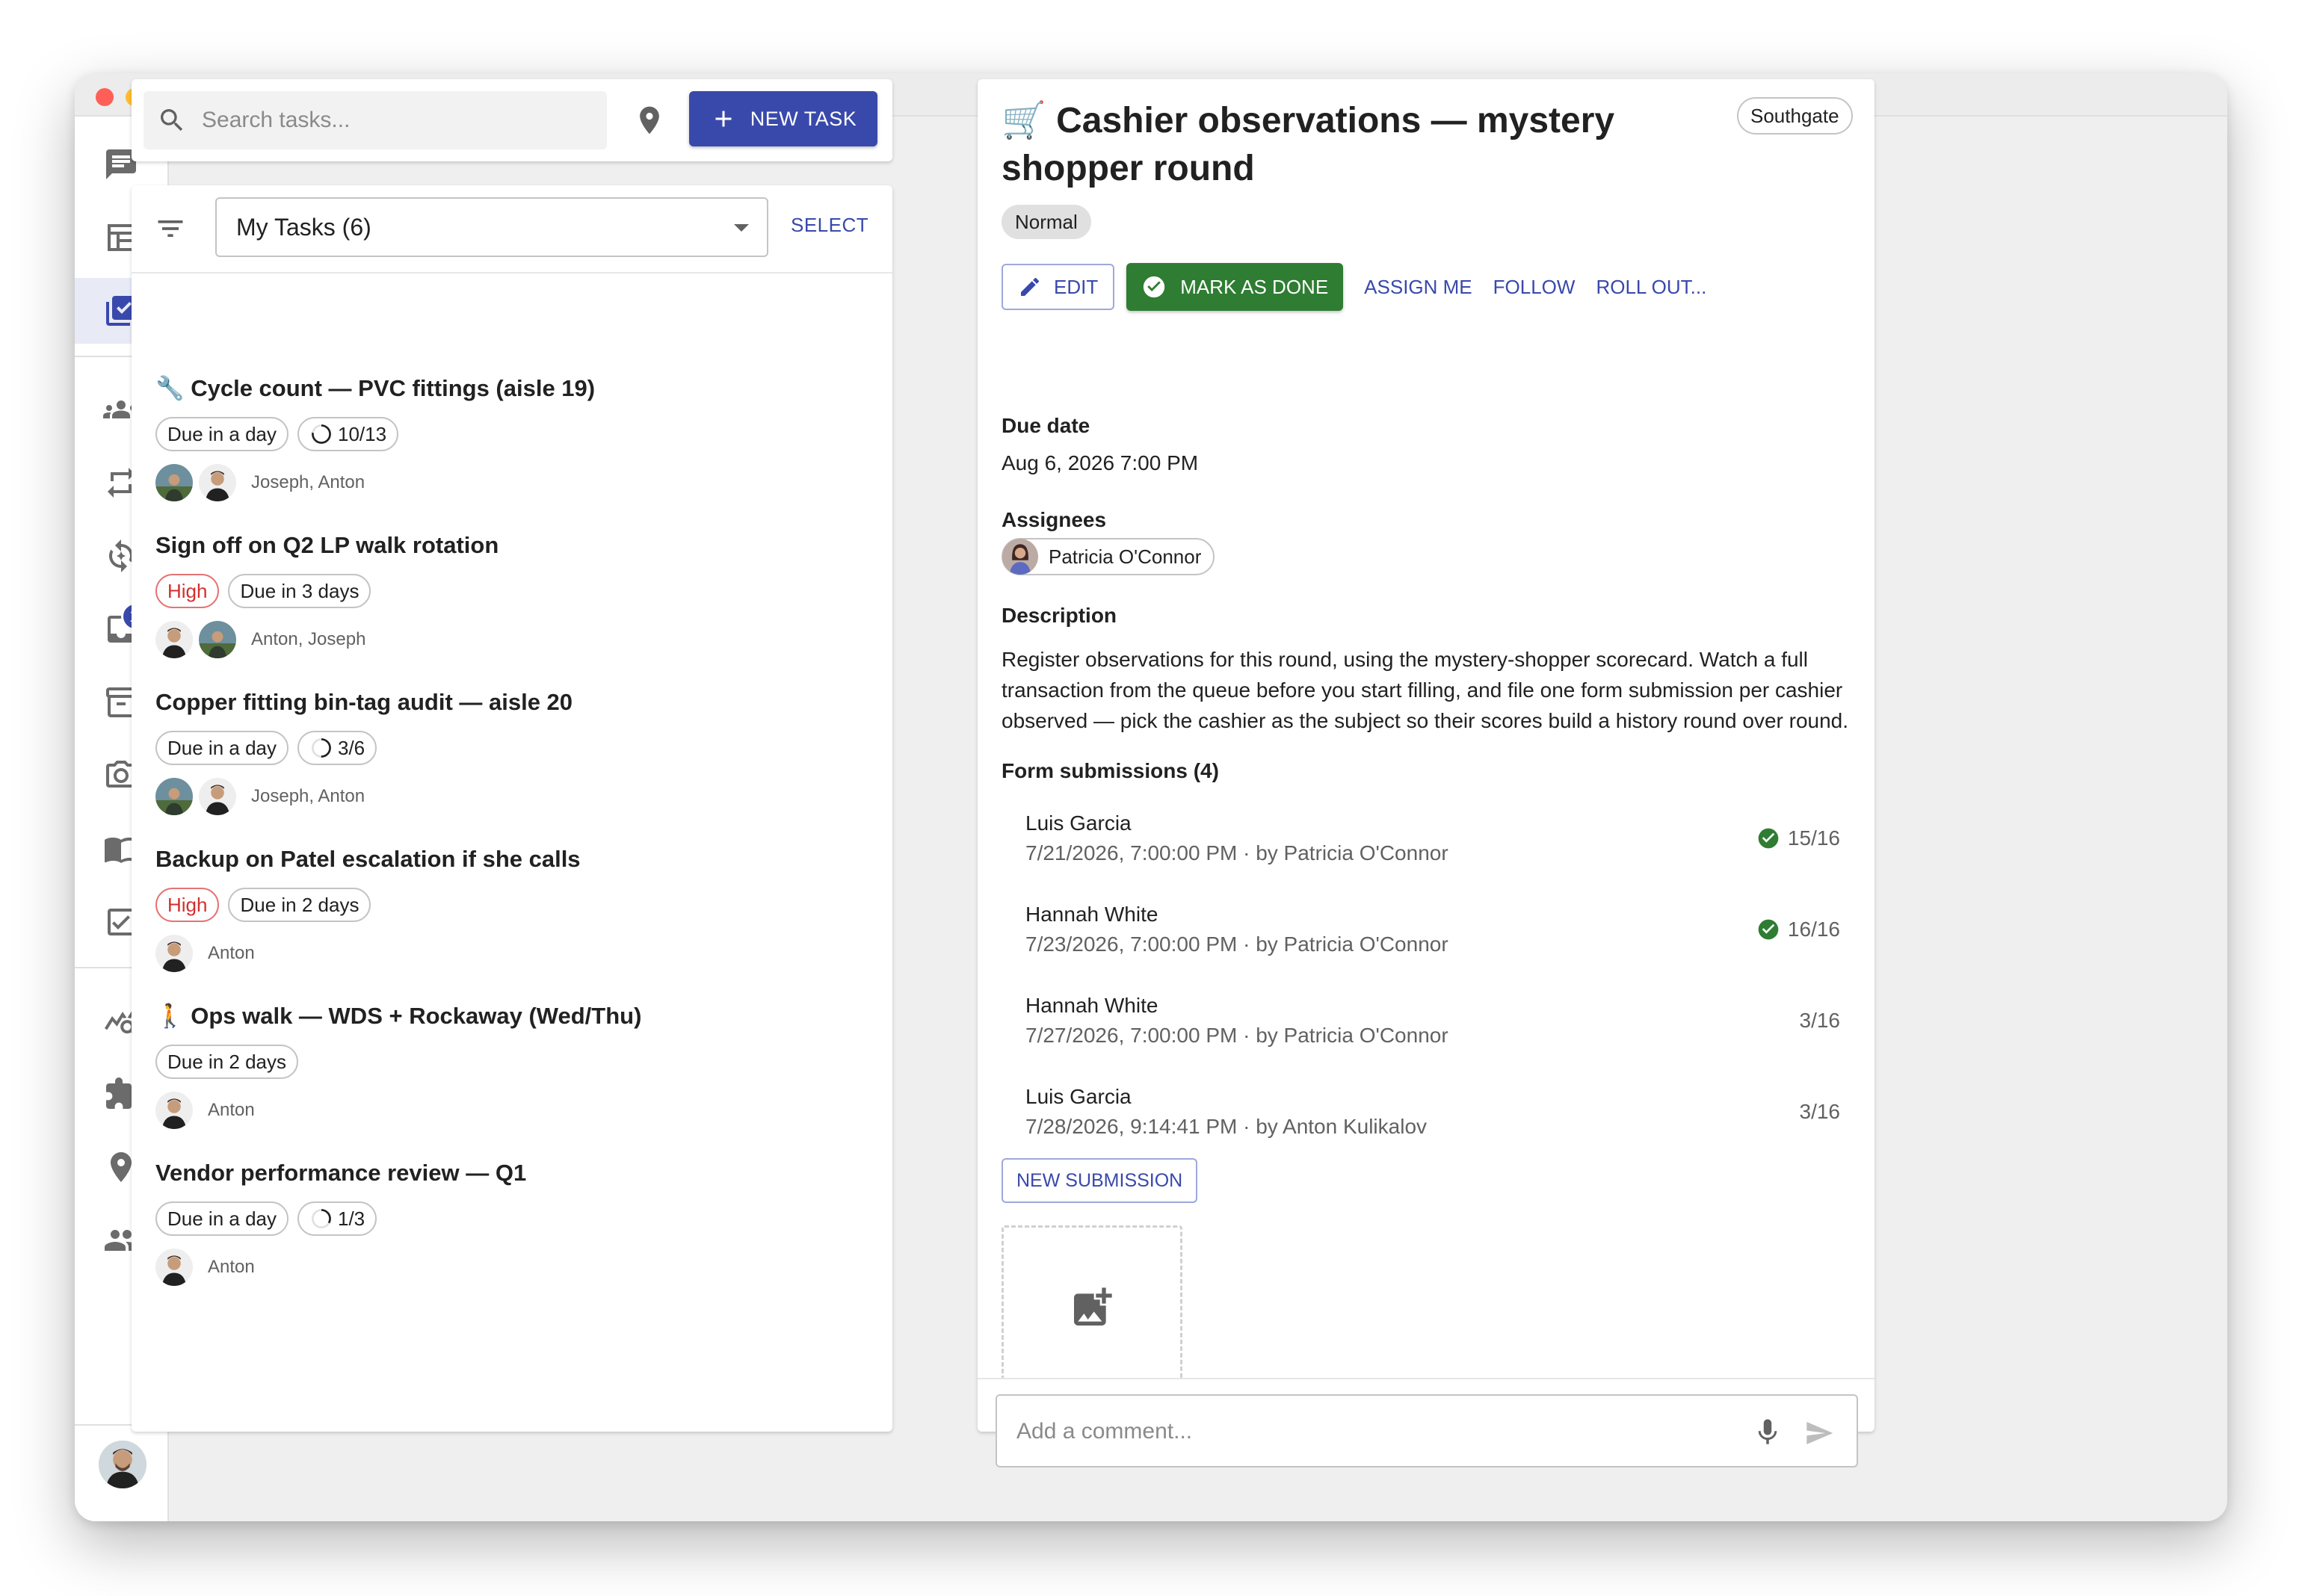 This screenshot has width=2302, height=1596. Describe the element at coordinates (1059, 615) in the screenshot. I see `description-label: Description` at that location.